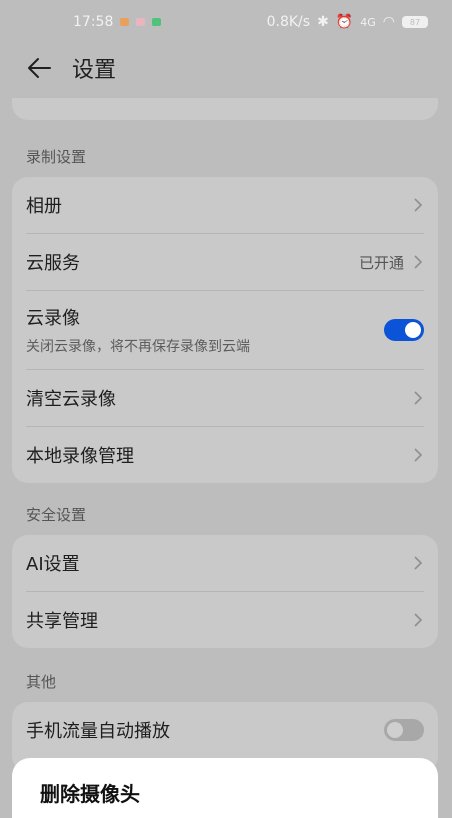 The width and height of the screenshot is (452, 818). What do you see at coordinates (62, 621) in the screenshot?
I see `row-label: 共享管理` at bounding box center [62, 621].